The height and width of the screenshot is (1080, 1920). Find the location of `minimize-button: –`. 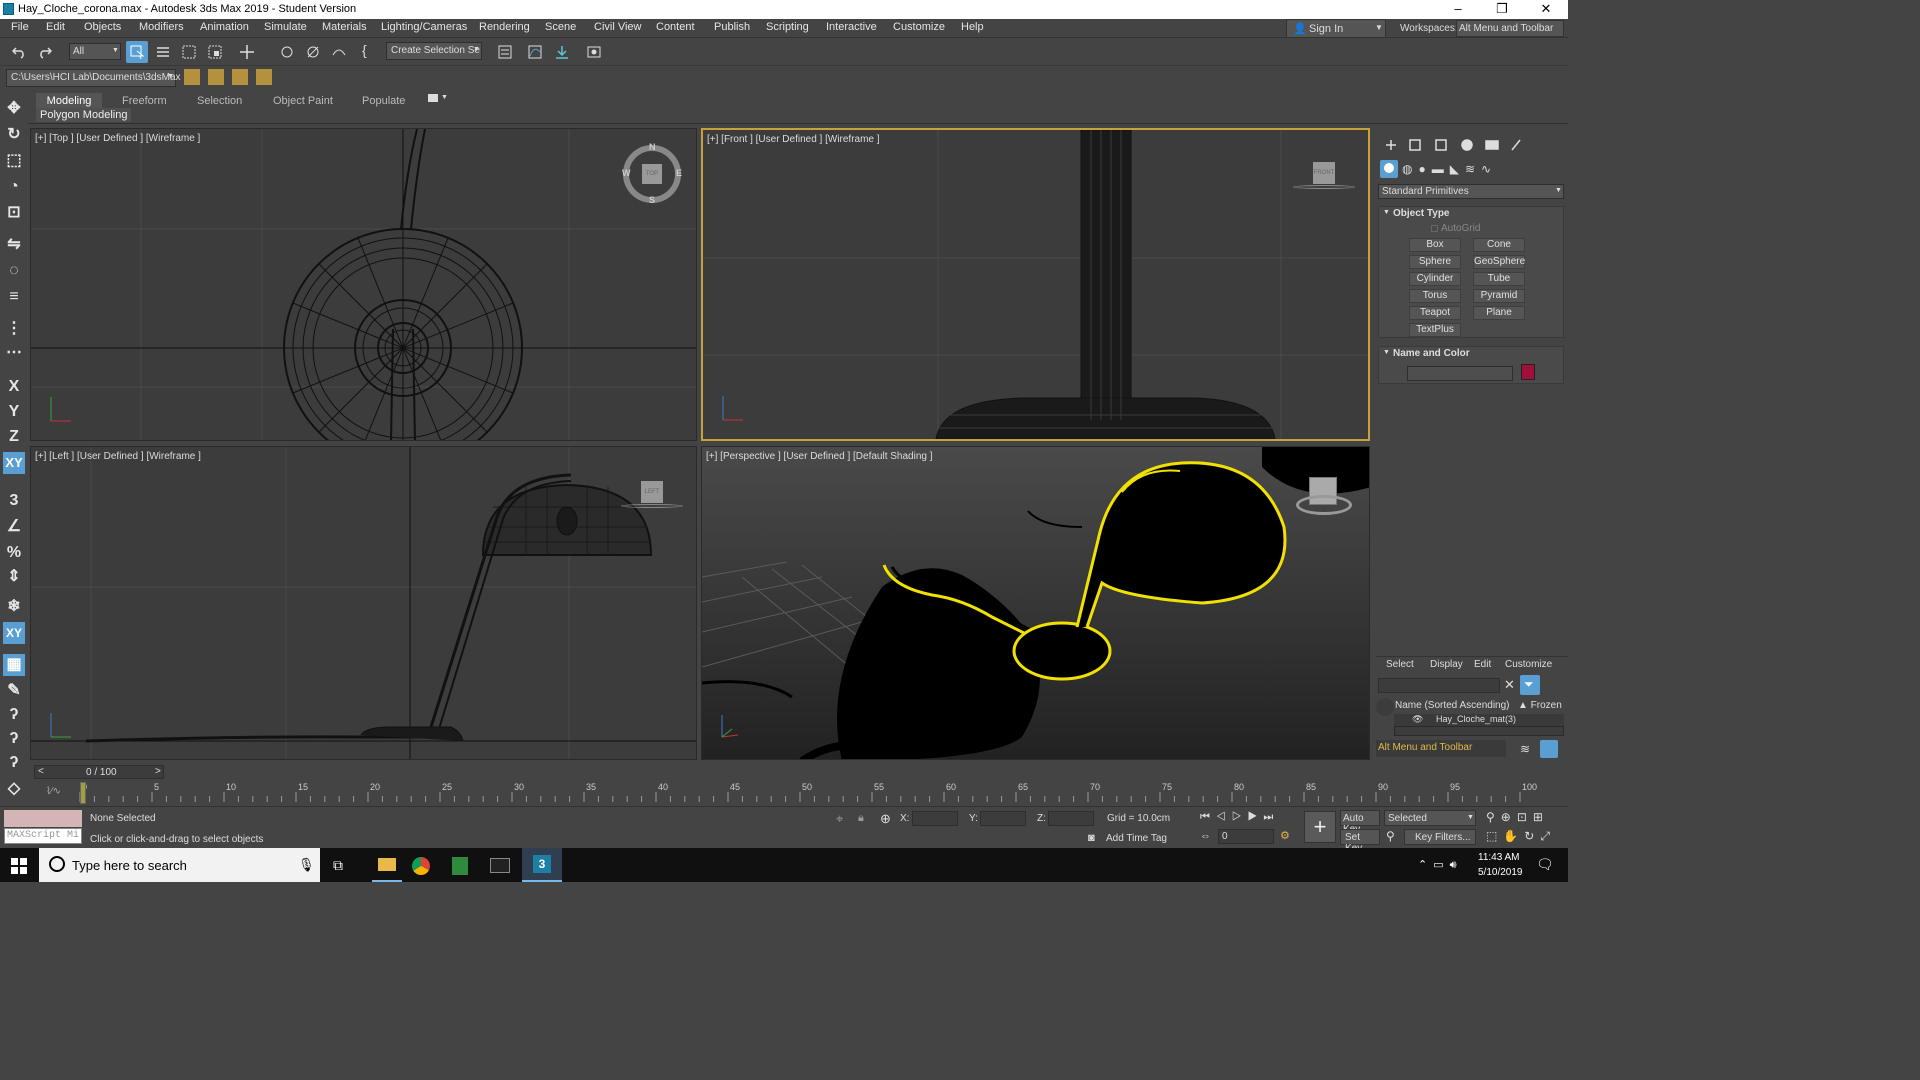

minimize-button: – is located at coordinates (1458, 9).